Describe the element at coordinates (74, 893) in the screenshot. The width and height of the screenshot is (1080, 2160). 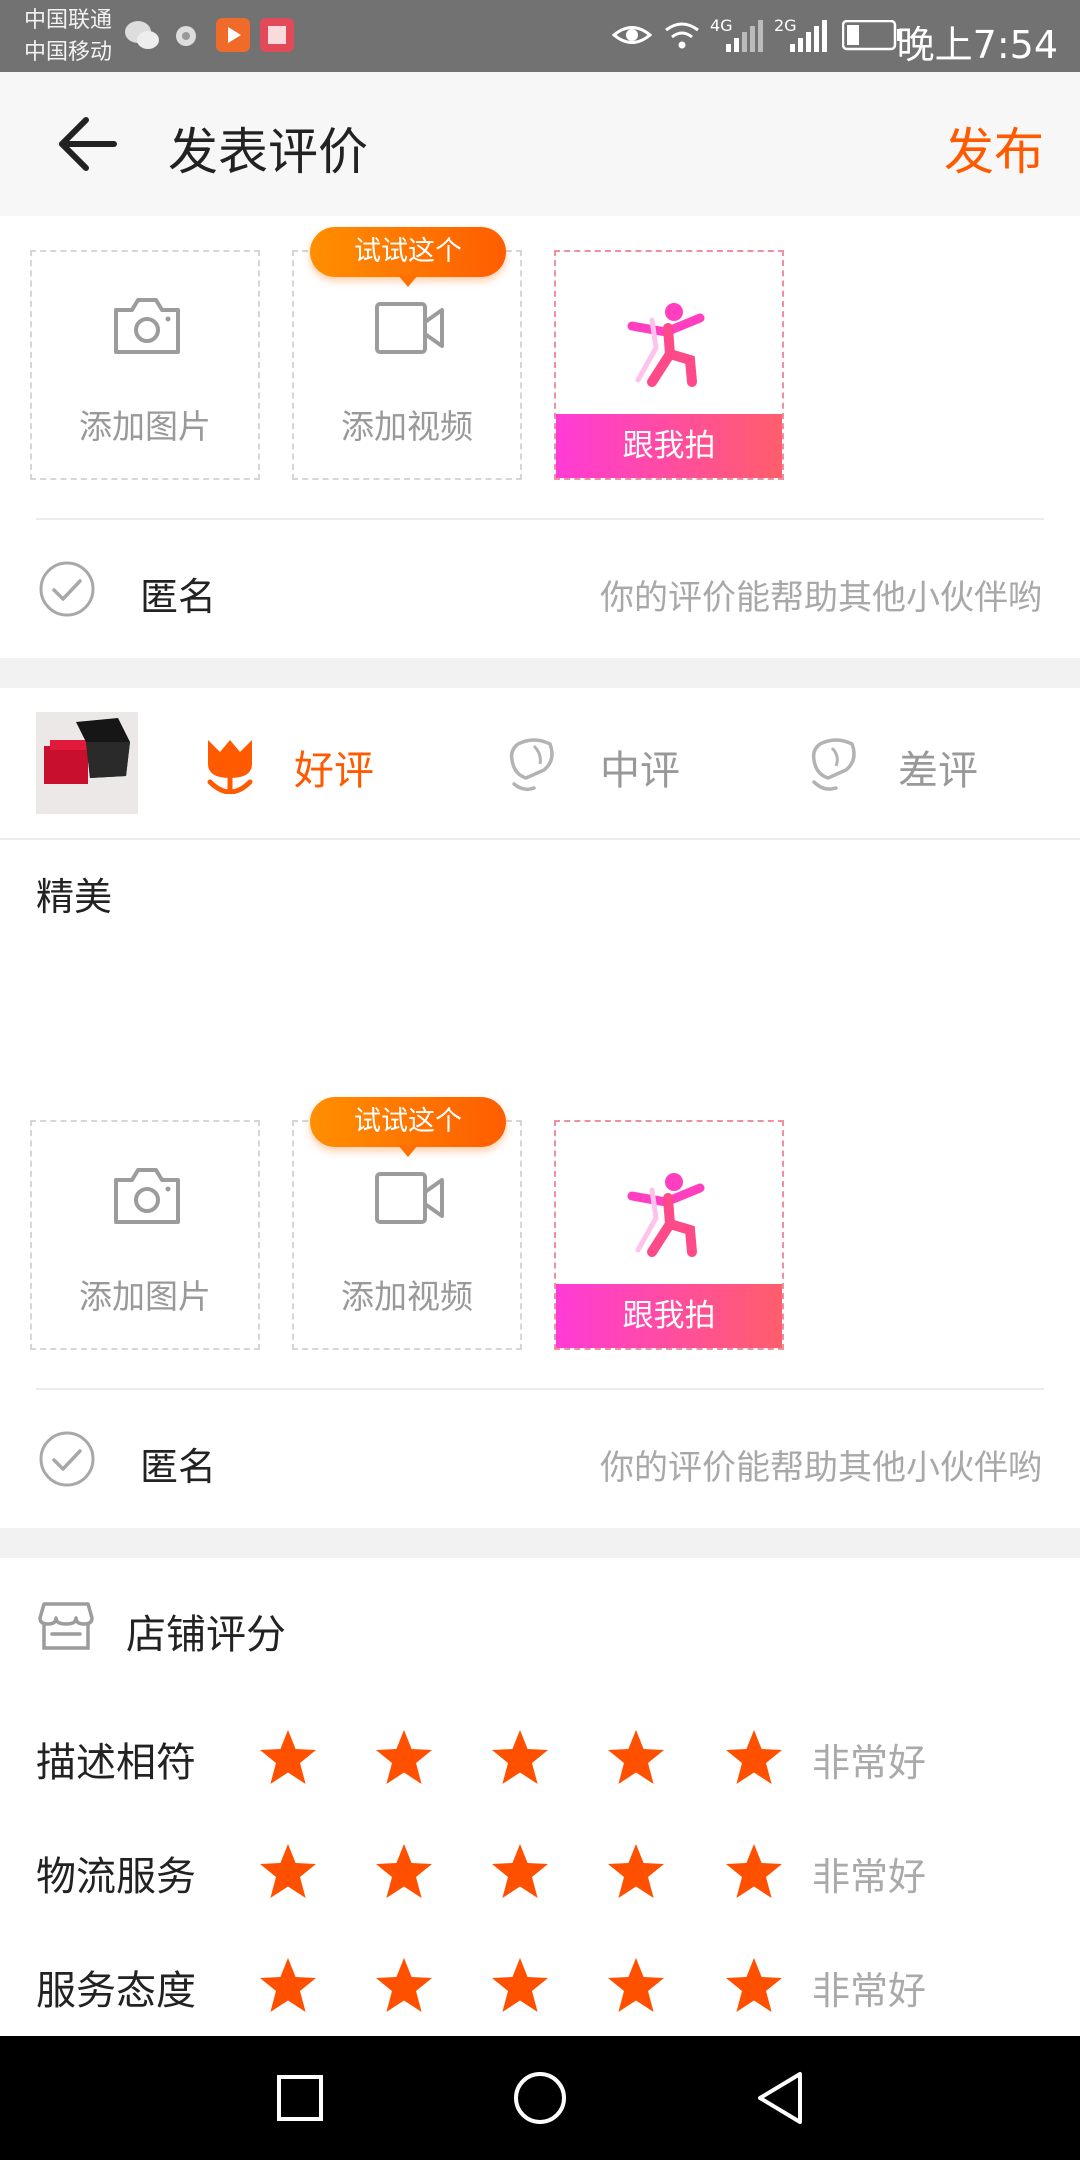
I see `review-text: 精美` at that location.